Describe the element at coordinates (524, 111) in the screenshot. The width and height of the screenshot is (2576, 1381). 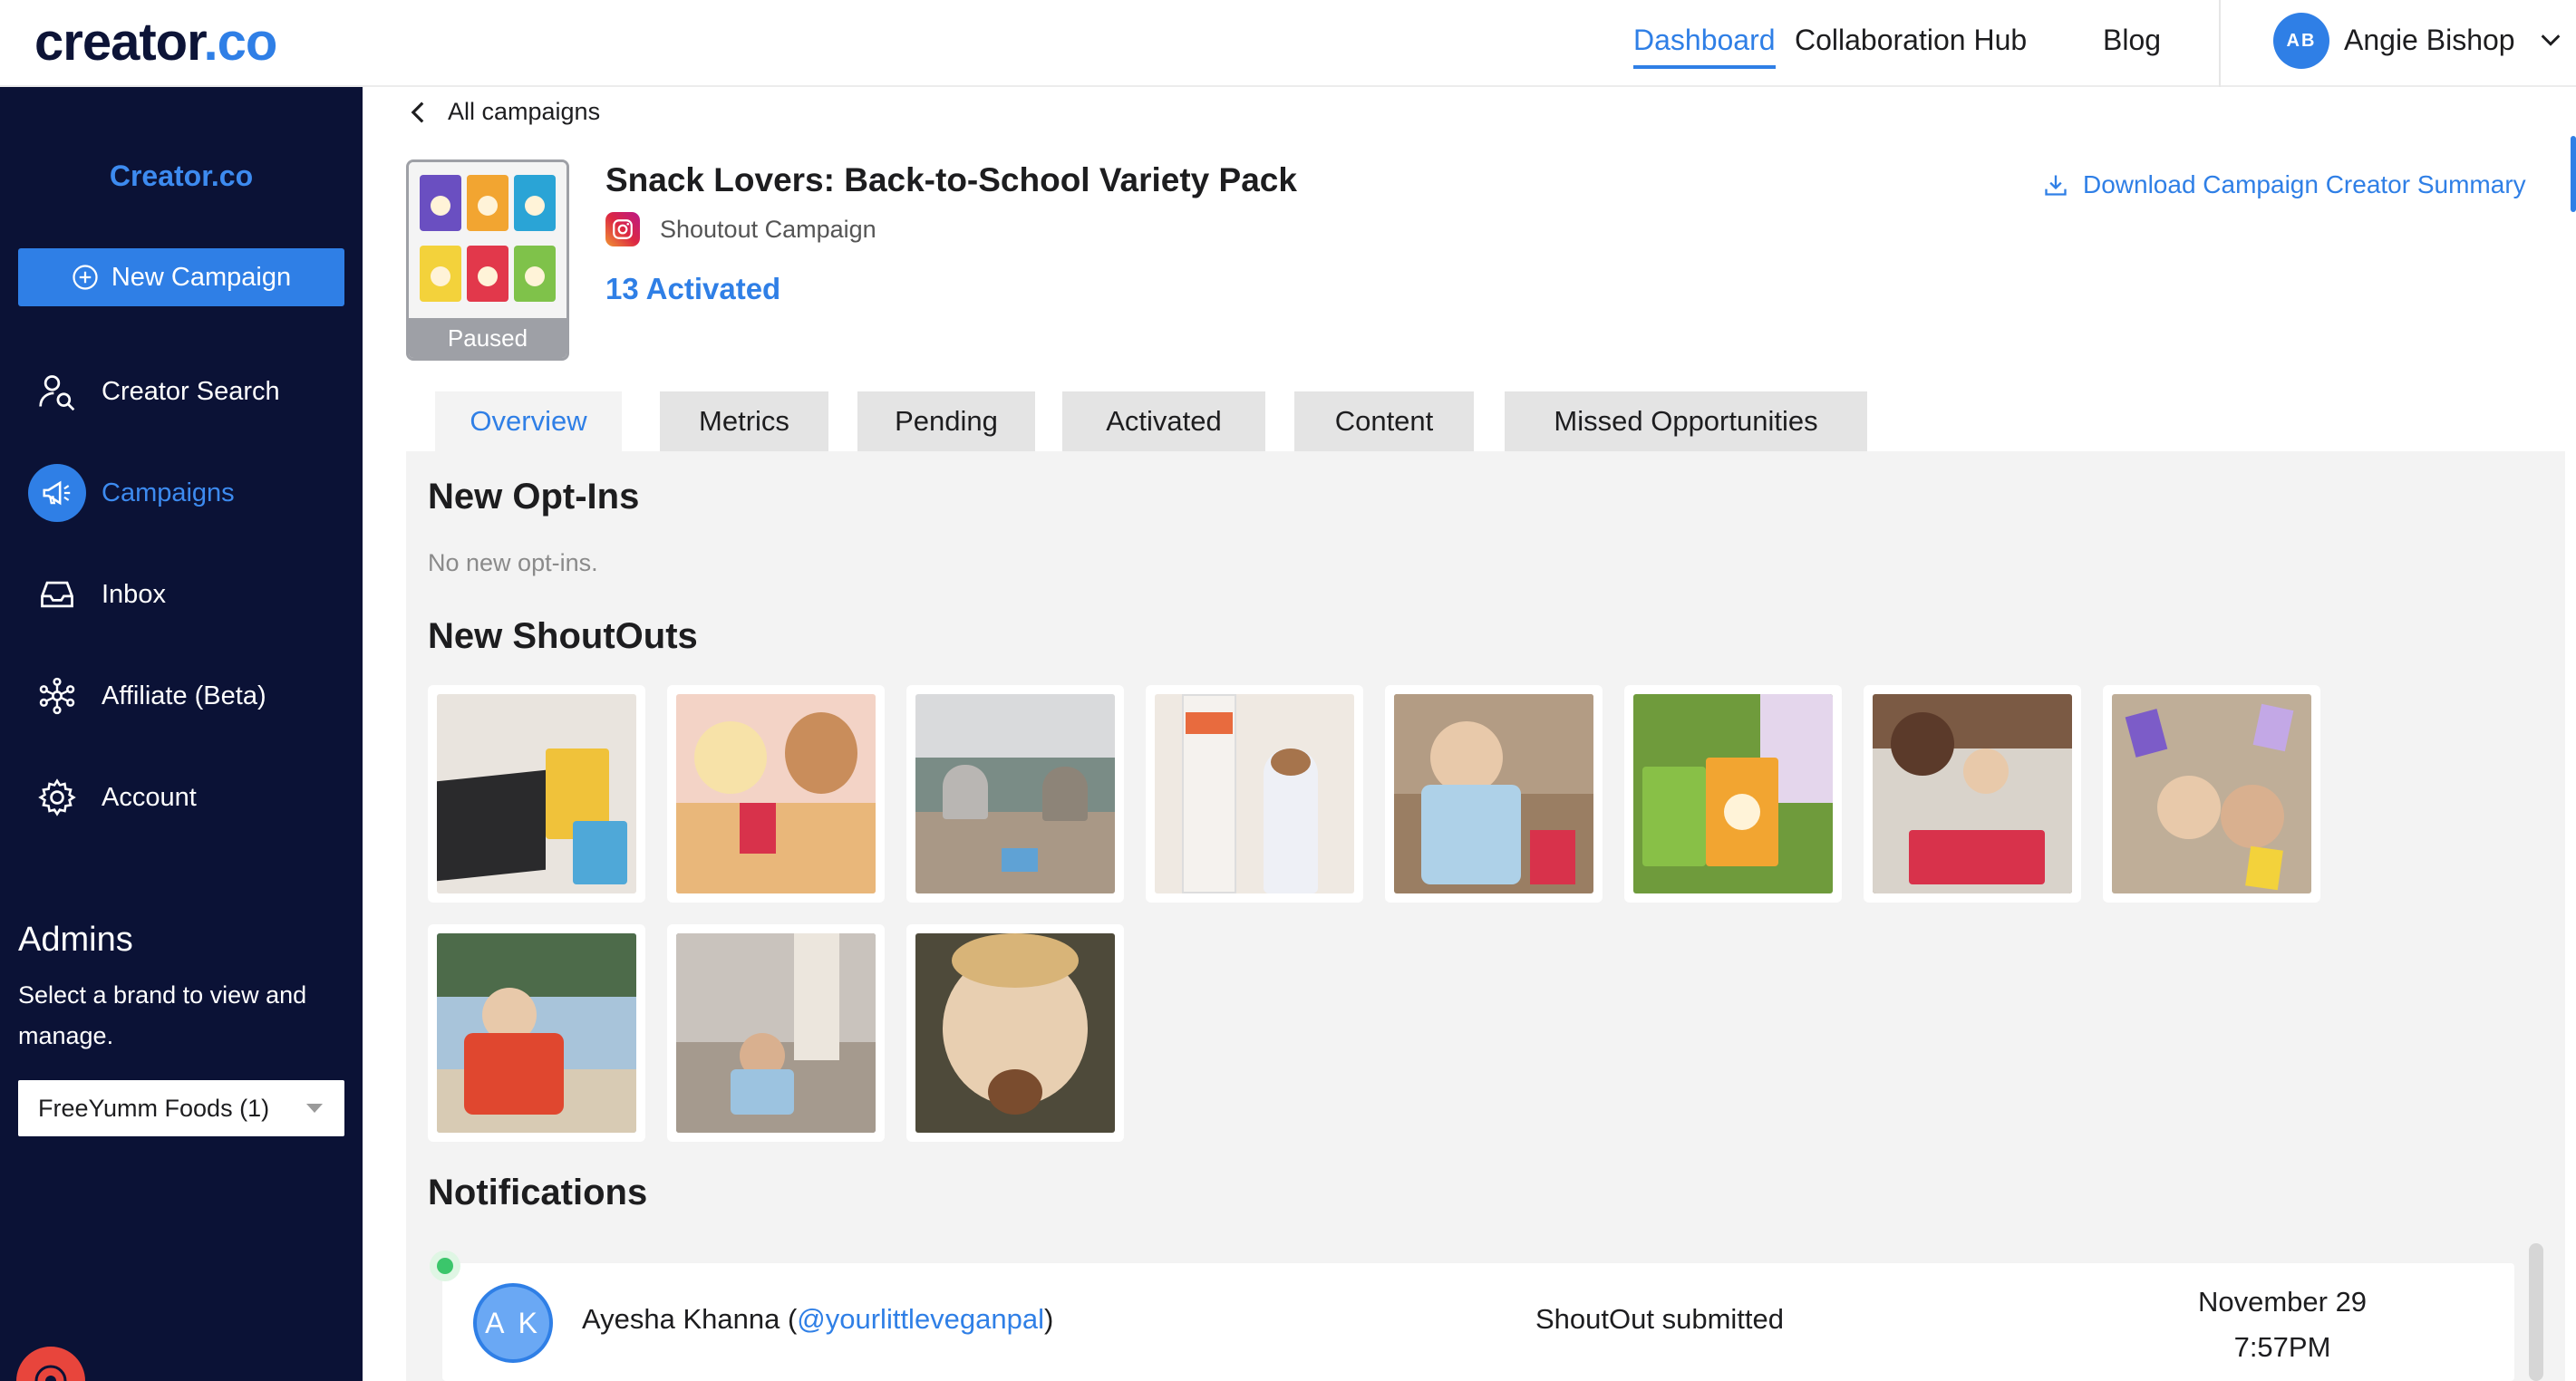
I see `back-label: All campaigns` at that location.